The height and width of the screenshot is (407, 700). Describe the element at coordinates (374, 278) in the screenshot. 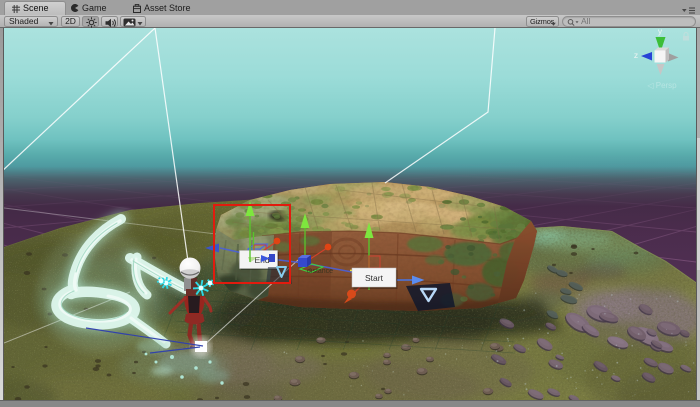

I see `svg-text: Start` at that location.